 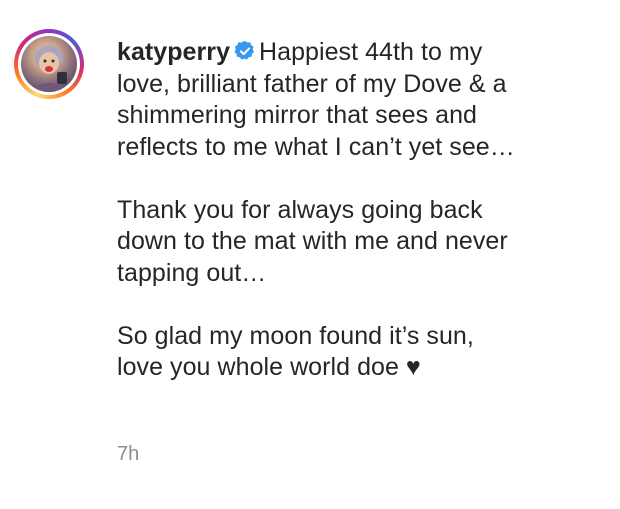 What do you see at coordinates (244, 50) in the screenshot?
I see `verified-badge-icon` at bounding box center [244, 50].